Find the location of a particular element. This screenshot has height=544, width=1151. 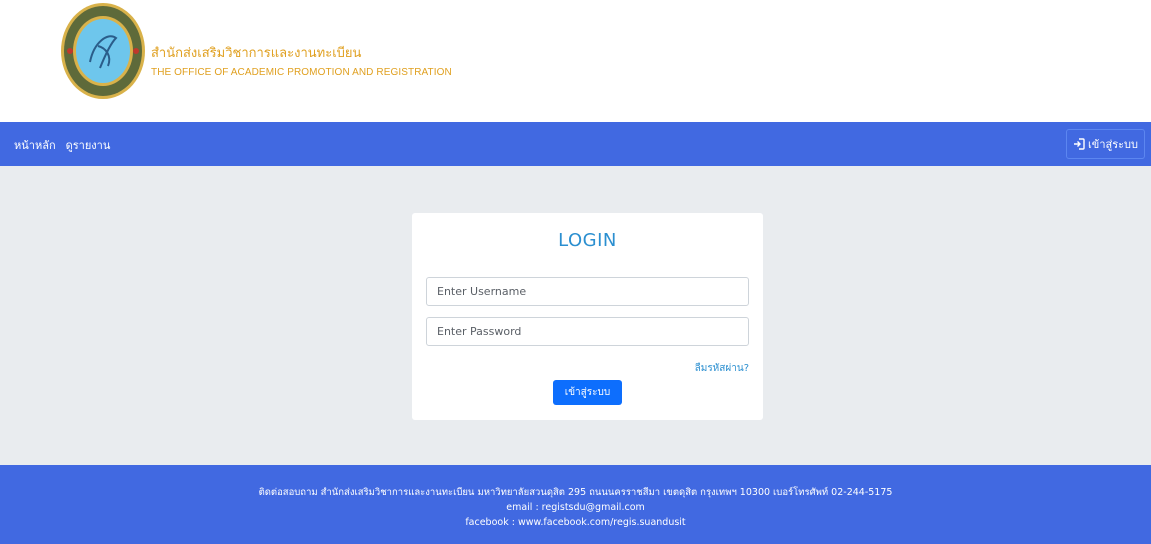

nav-item-view-report: ดูรายงาน is located at coordinates (88, 145).